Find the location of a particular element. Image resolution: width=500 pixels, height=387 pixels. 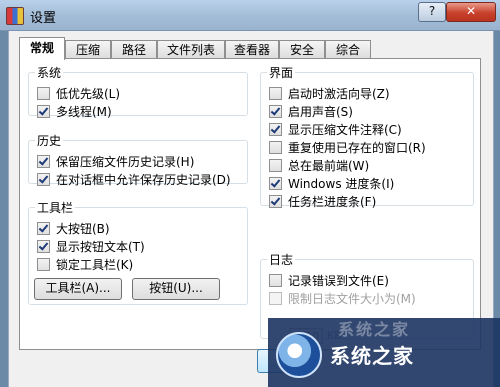

checkbox-show-comments: 显示压缩文件注释(C) is located at coordinates (335, 129).